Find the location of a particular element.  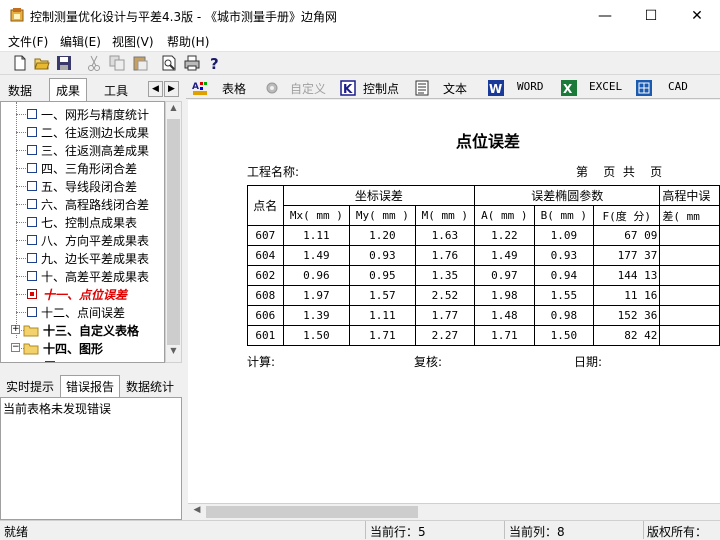

open-folder-icon is located at coordinates (42, 63).